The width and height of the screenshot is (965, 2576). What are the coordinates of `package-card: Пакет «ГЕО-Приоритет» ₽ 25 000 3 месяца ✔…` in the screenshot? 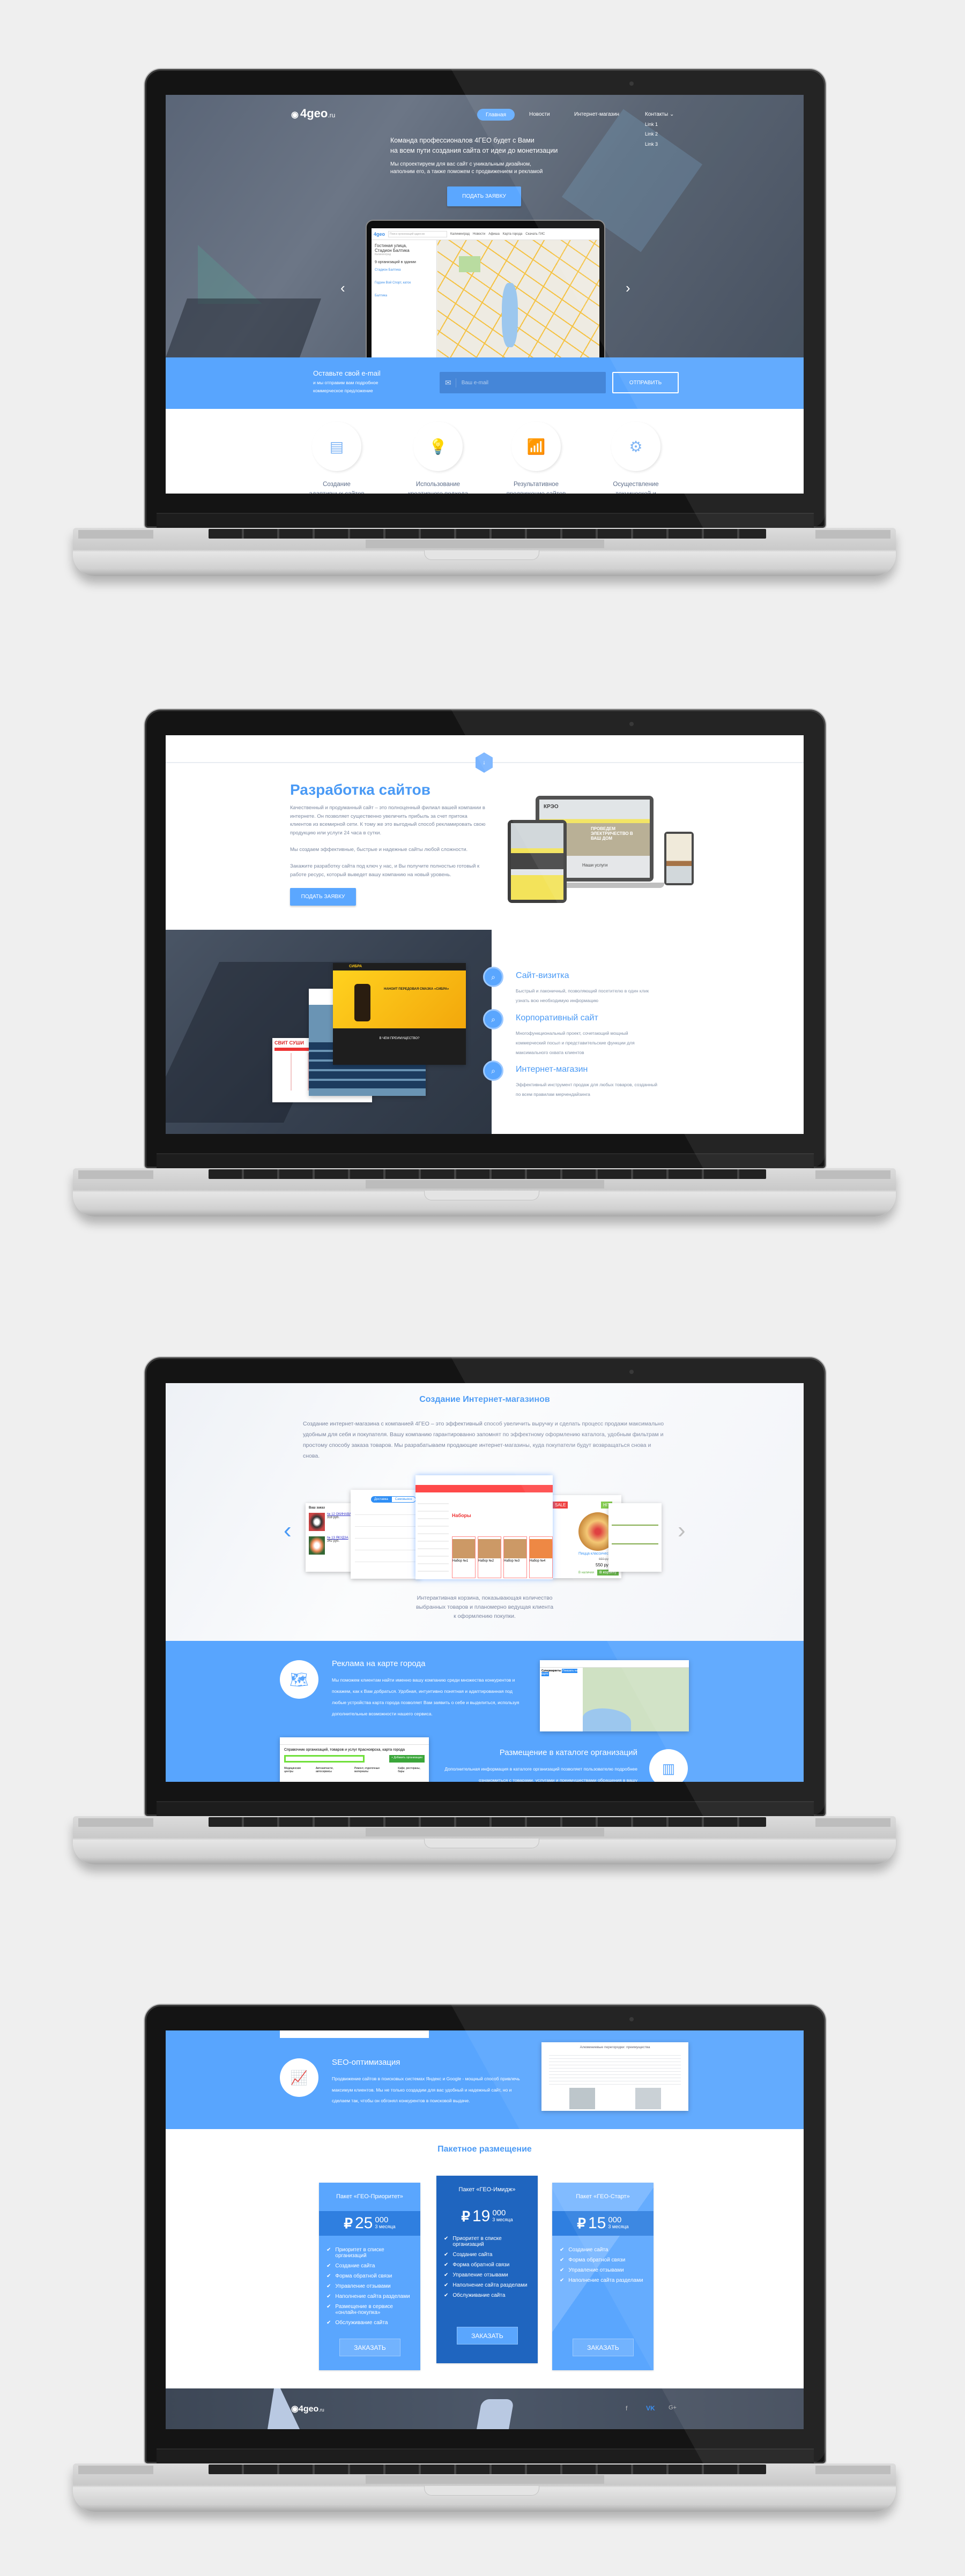 It's located at (369, 2276).